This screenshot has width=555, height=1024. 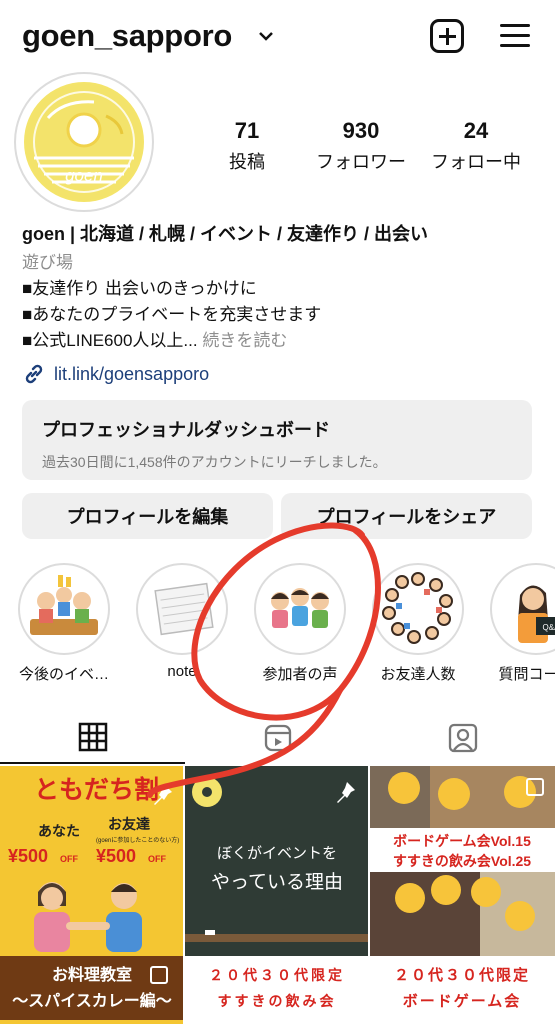 I want to click on bio-line: ■友達作り 出会いのきっかけに, so click(x=139, y=288).